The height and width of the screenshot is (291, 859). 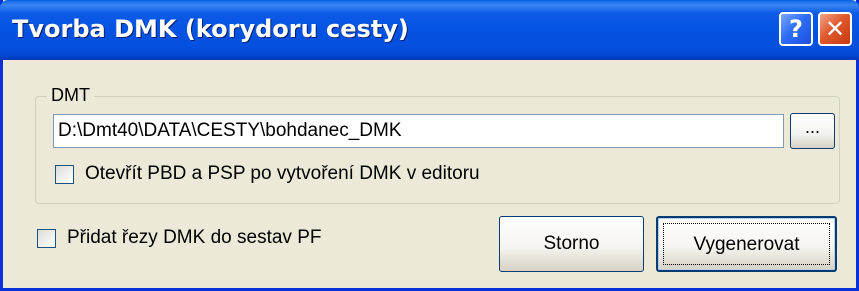 I want to click on help-button: ?, so click(x=796, y=29).